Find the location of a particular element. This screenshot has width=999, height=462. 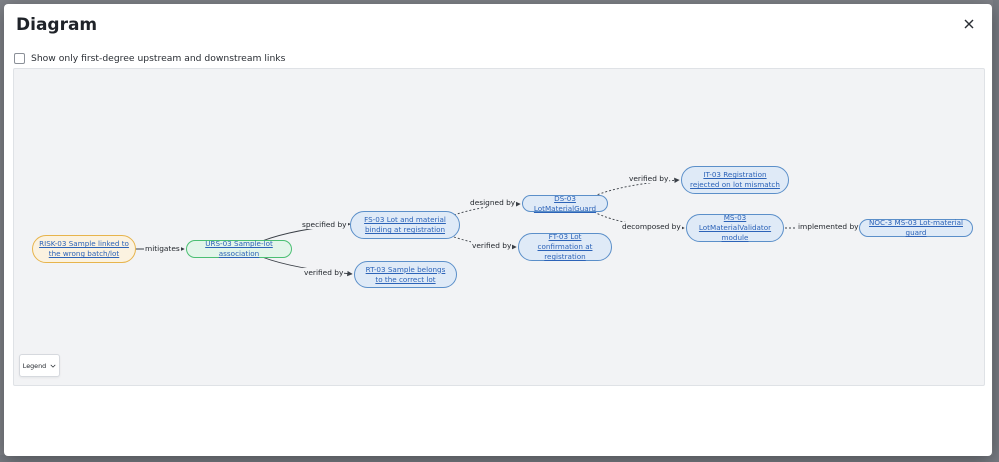

node-urs-03: URS-03 Sample-lot association is located at coordinates (239, 248).